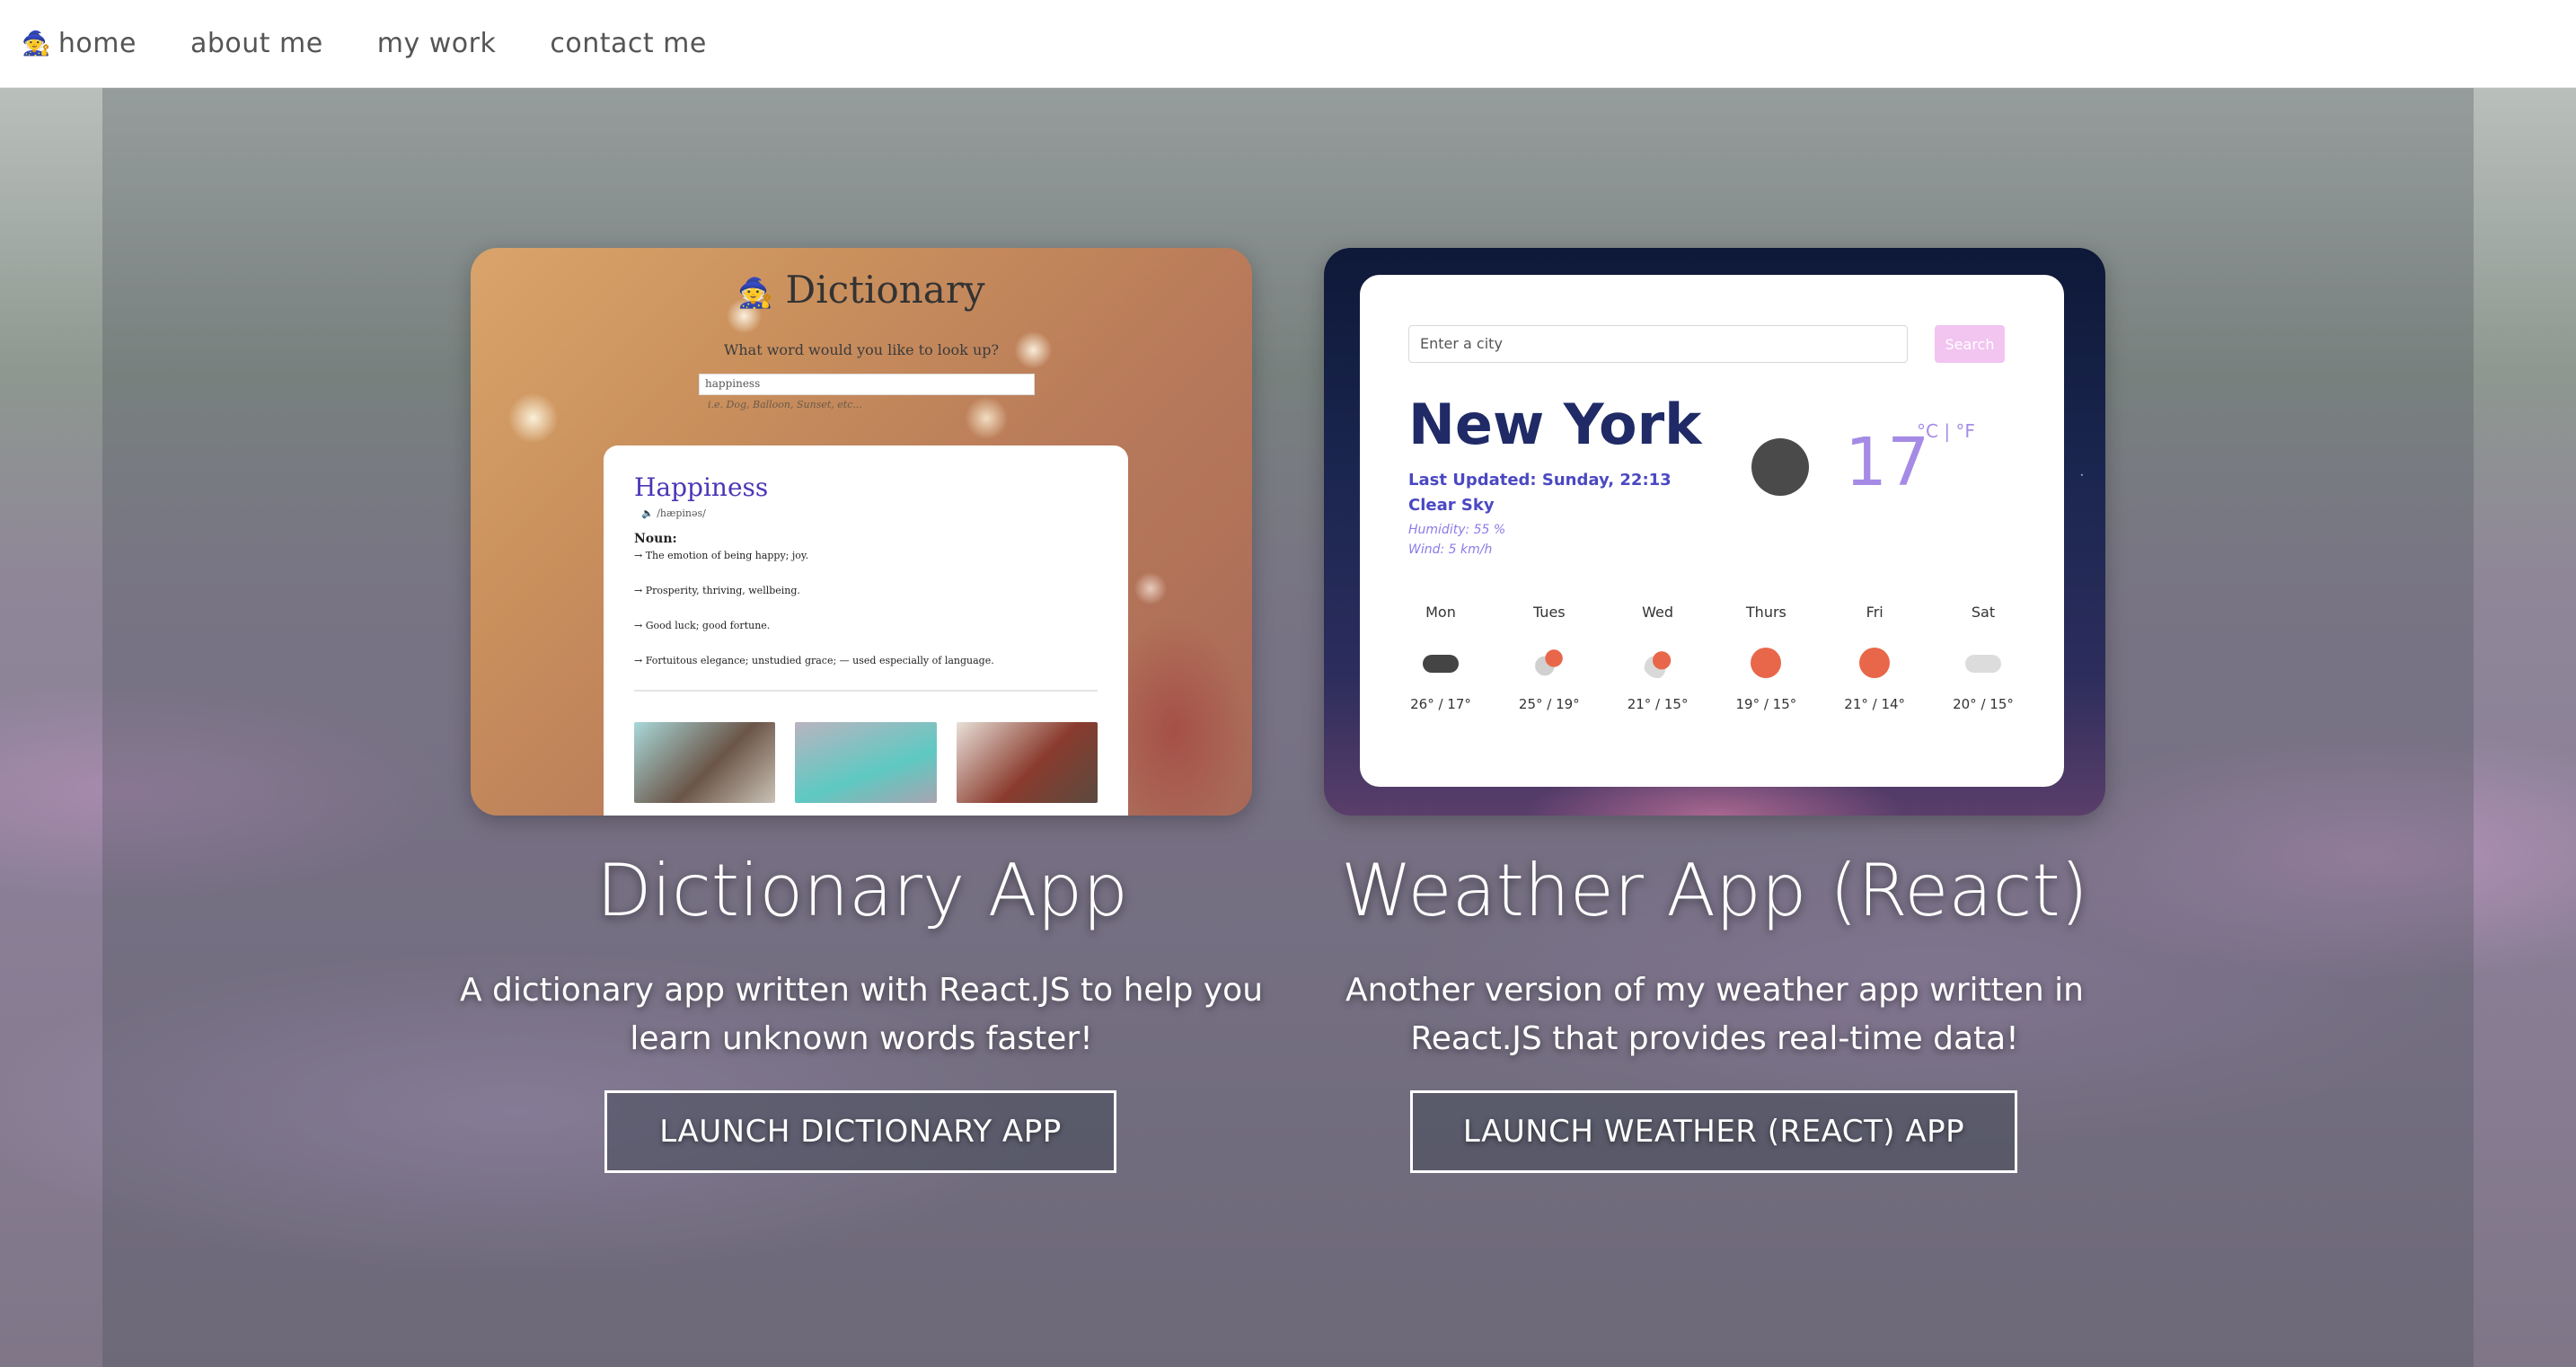 The height and width of the screenshot is (1367, 2576). I want to click on nav-home-label: home, so click(97, 43).